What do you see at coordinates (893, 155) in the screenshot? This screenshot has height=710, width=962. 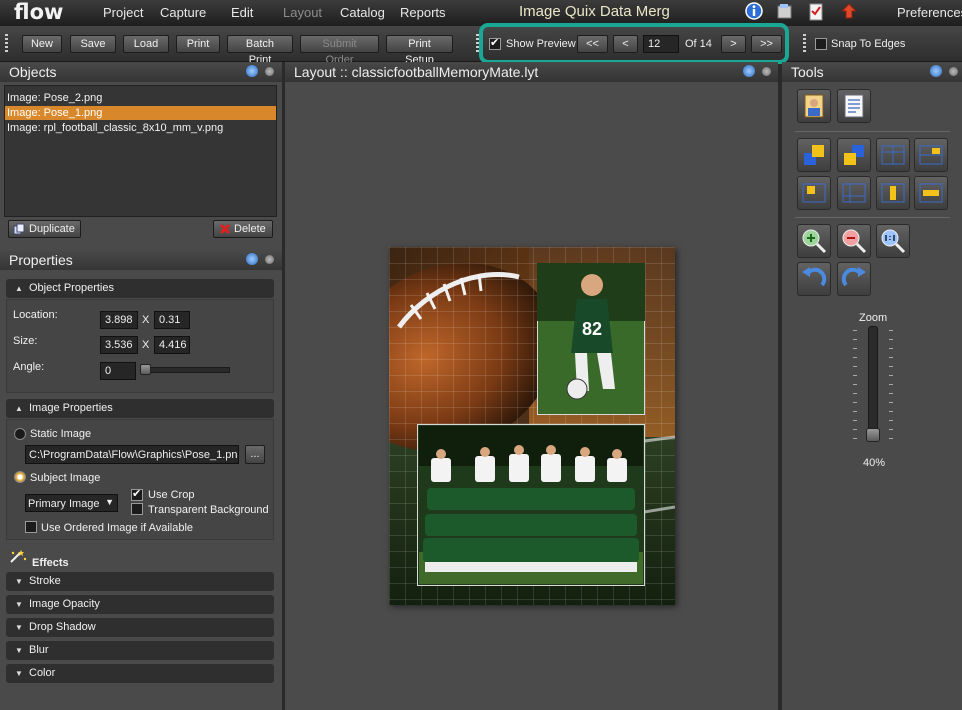 I see `align-top-button` at bounding box center [893, 155].